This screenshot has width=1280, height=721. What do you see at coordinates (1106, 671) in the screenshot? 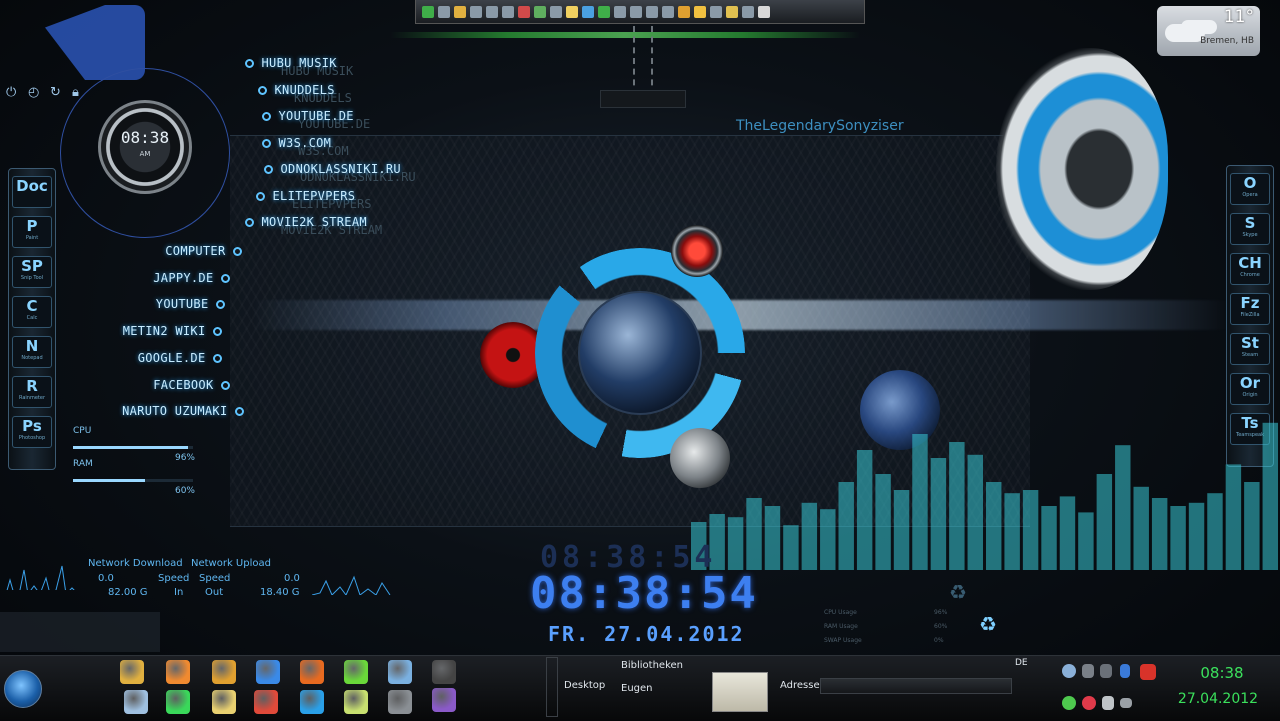
I see `usb-tray-icon` at bounding box center [1106, 671].